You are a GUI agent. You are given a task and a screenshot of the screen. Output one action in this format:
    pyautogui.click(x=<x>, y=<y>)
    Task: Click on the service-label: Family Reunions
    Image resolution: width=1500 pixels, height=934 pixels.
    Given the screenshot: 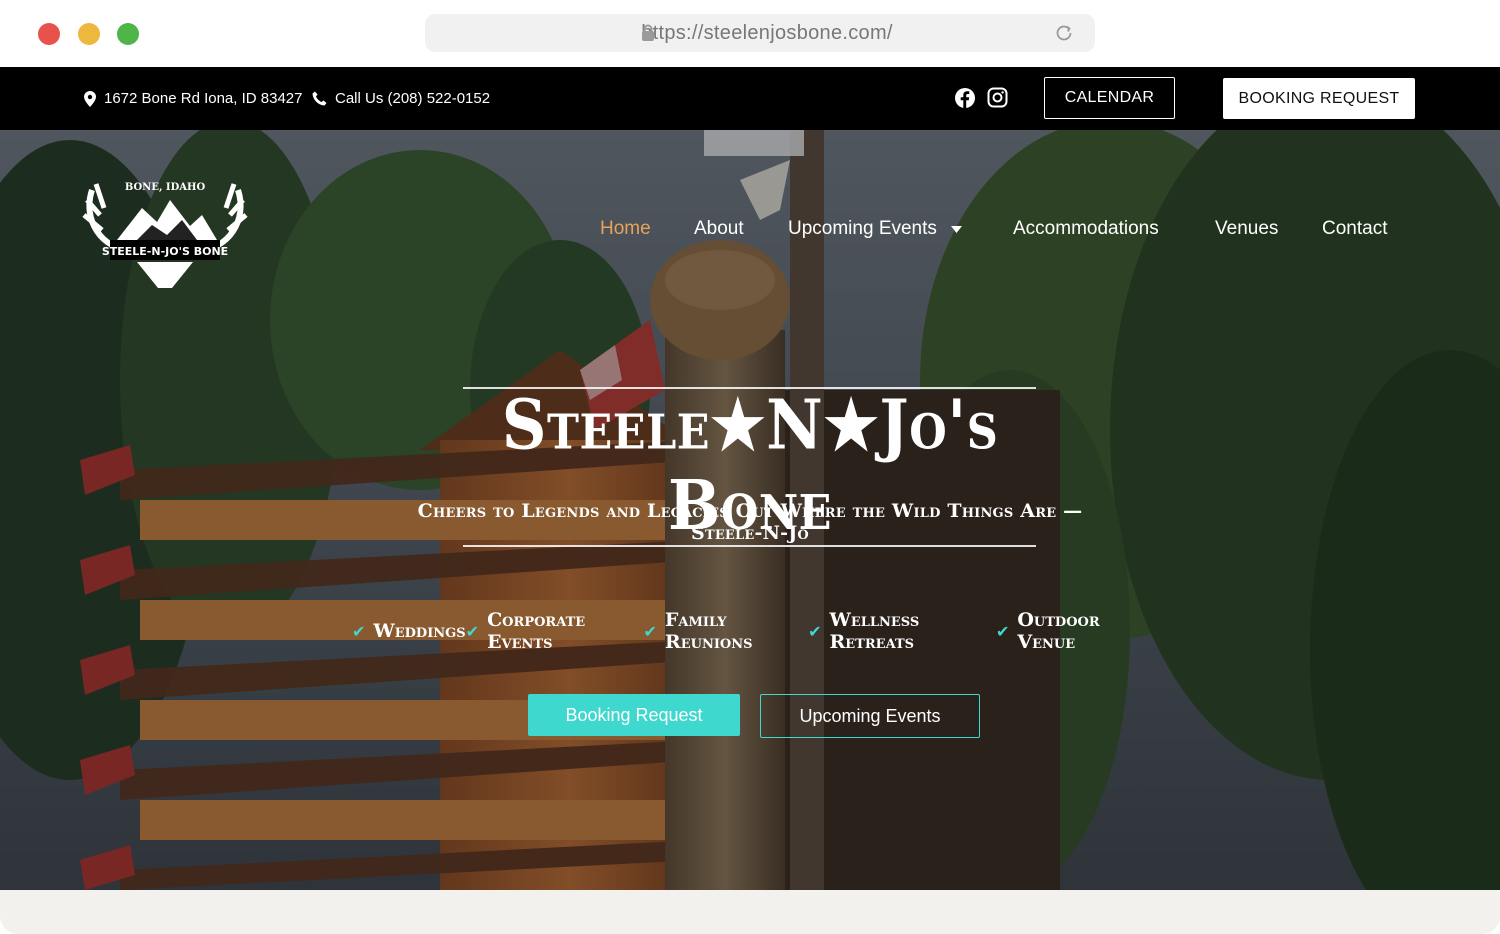 What is the action you would take?
    pyautogui.click(x=708, y=631)
    